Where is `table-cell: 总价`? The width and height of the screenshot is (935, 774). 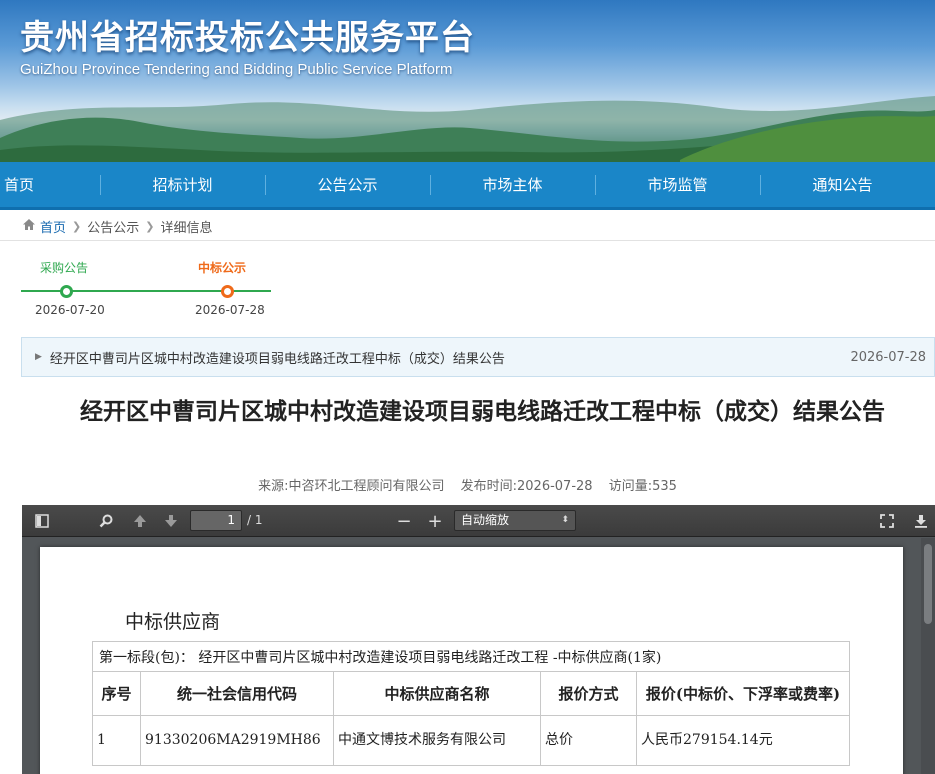 table-cell: 总价 is located at coordinates (588, 740).